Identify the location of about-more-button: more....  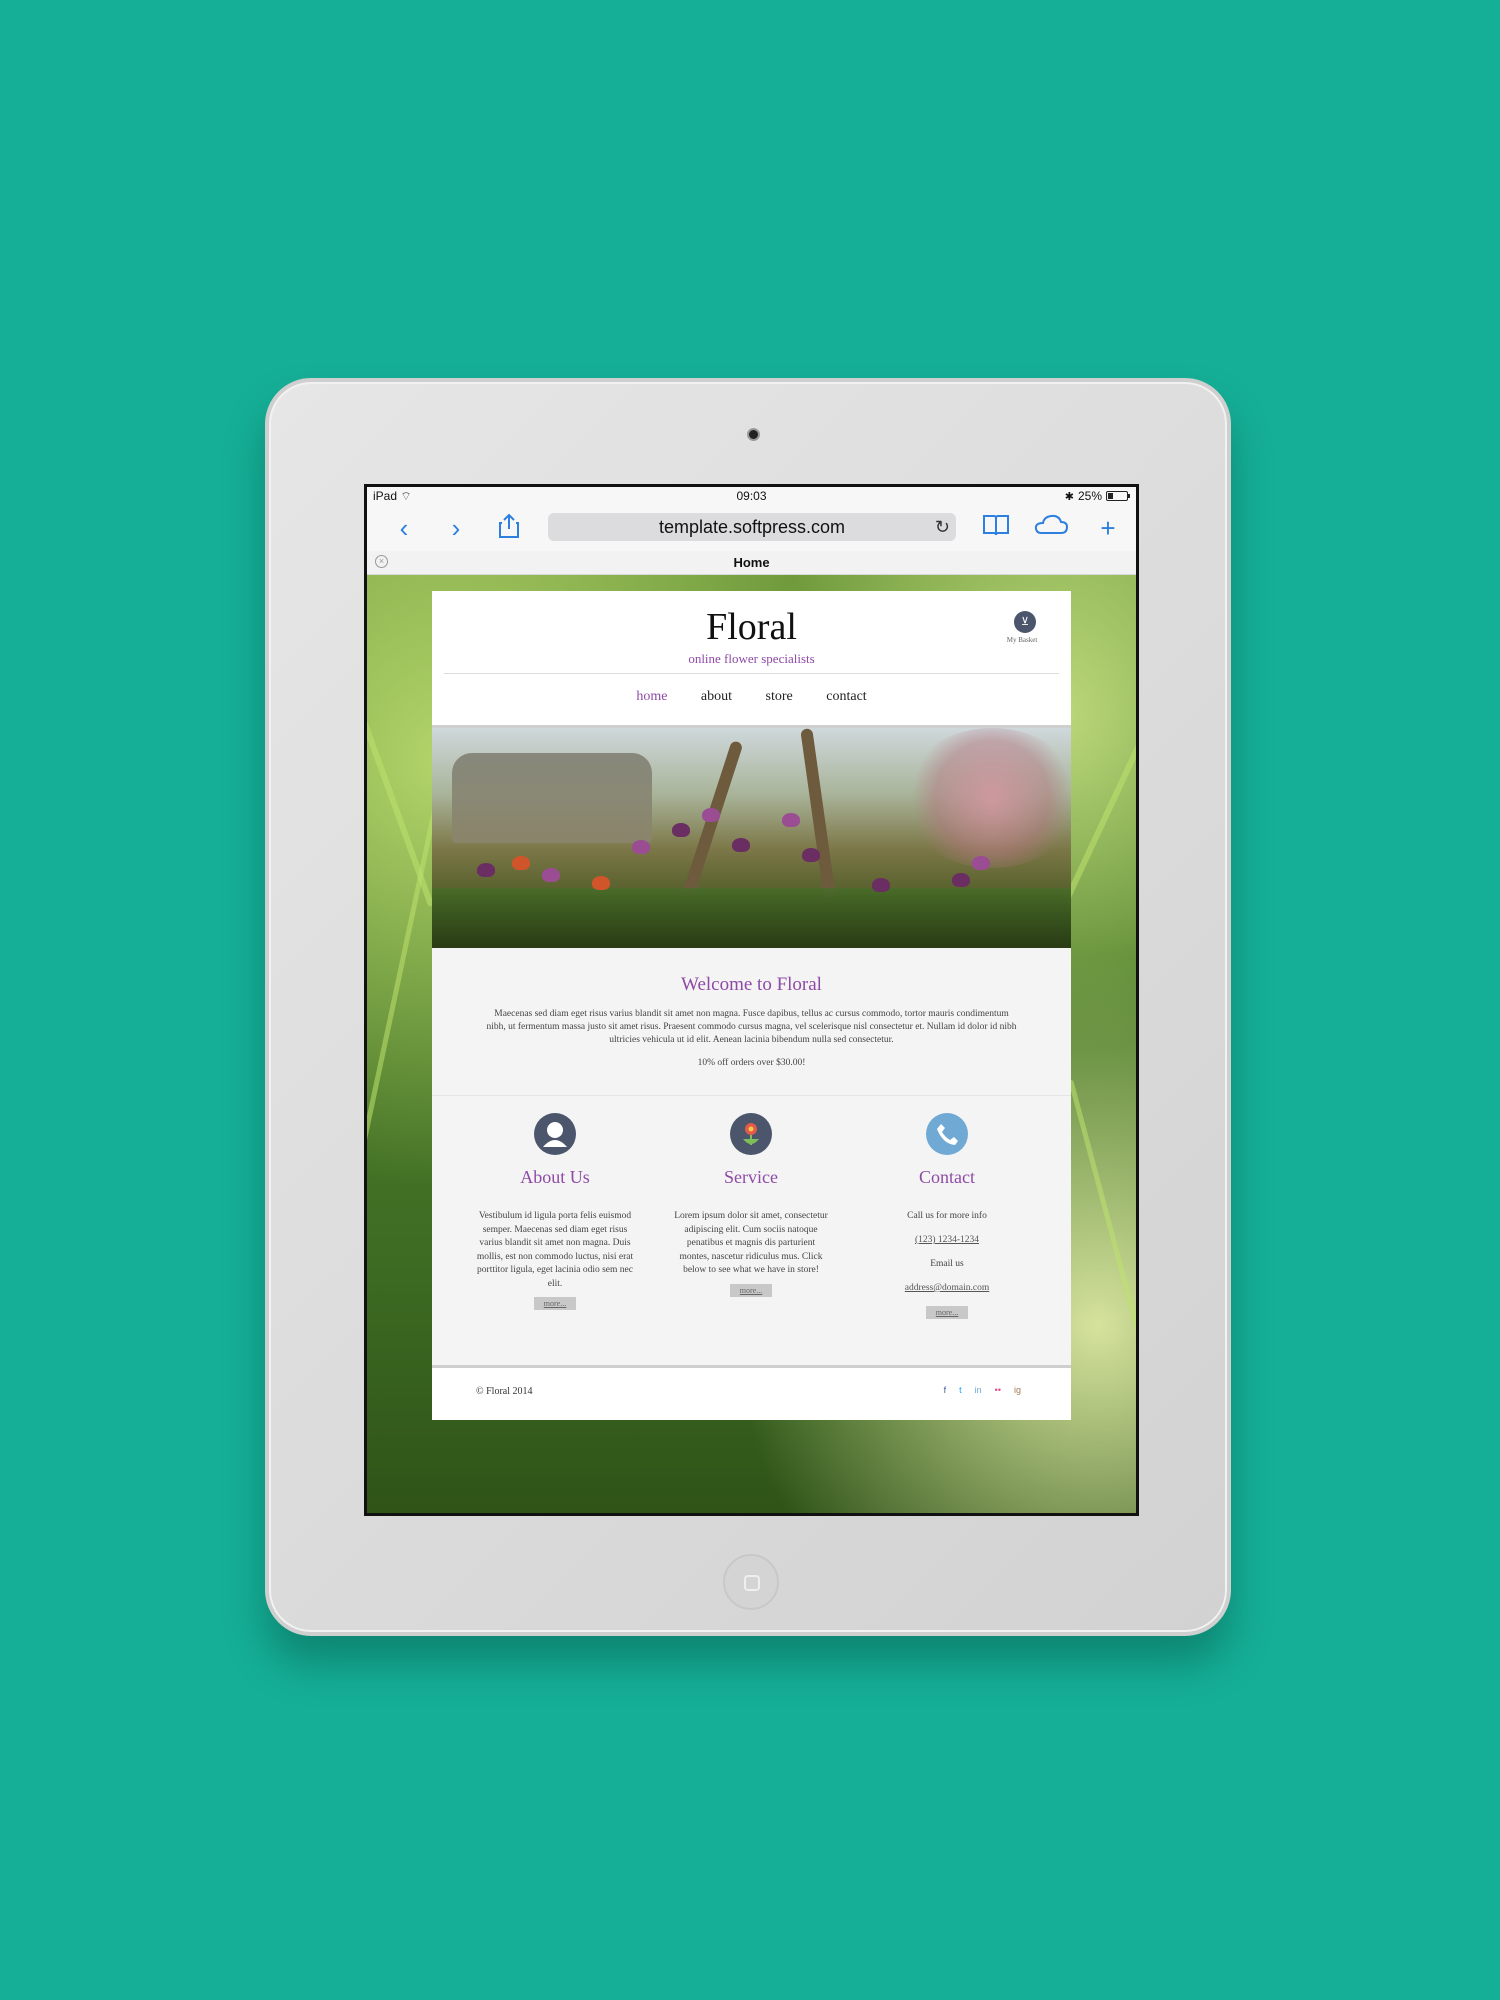
(555, 1303).